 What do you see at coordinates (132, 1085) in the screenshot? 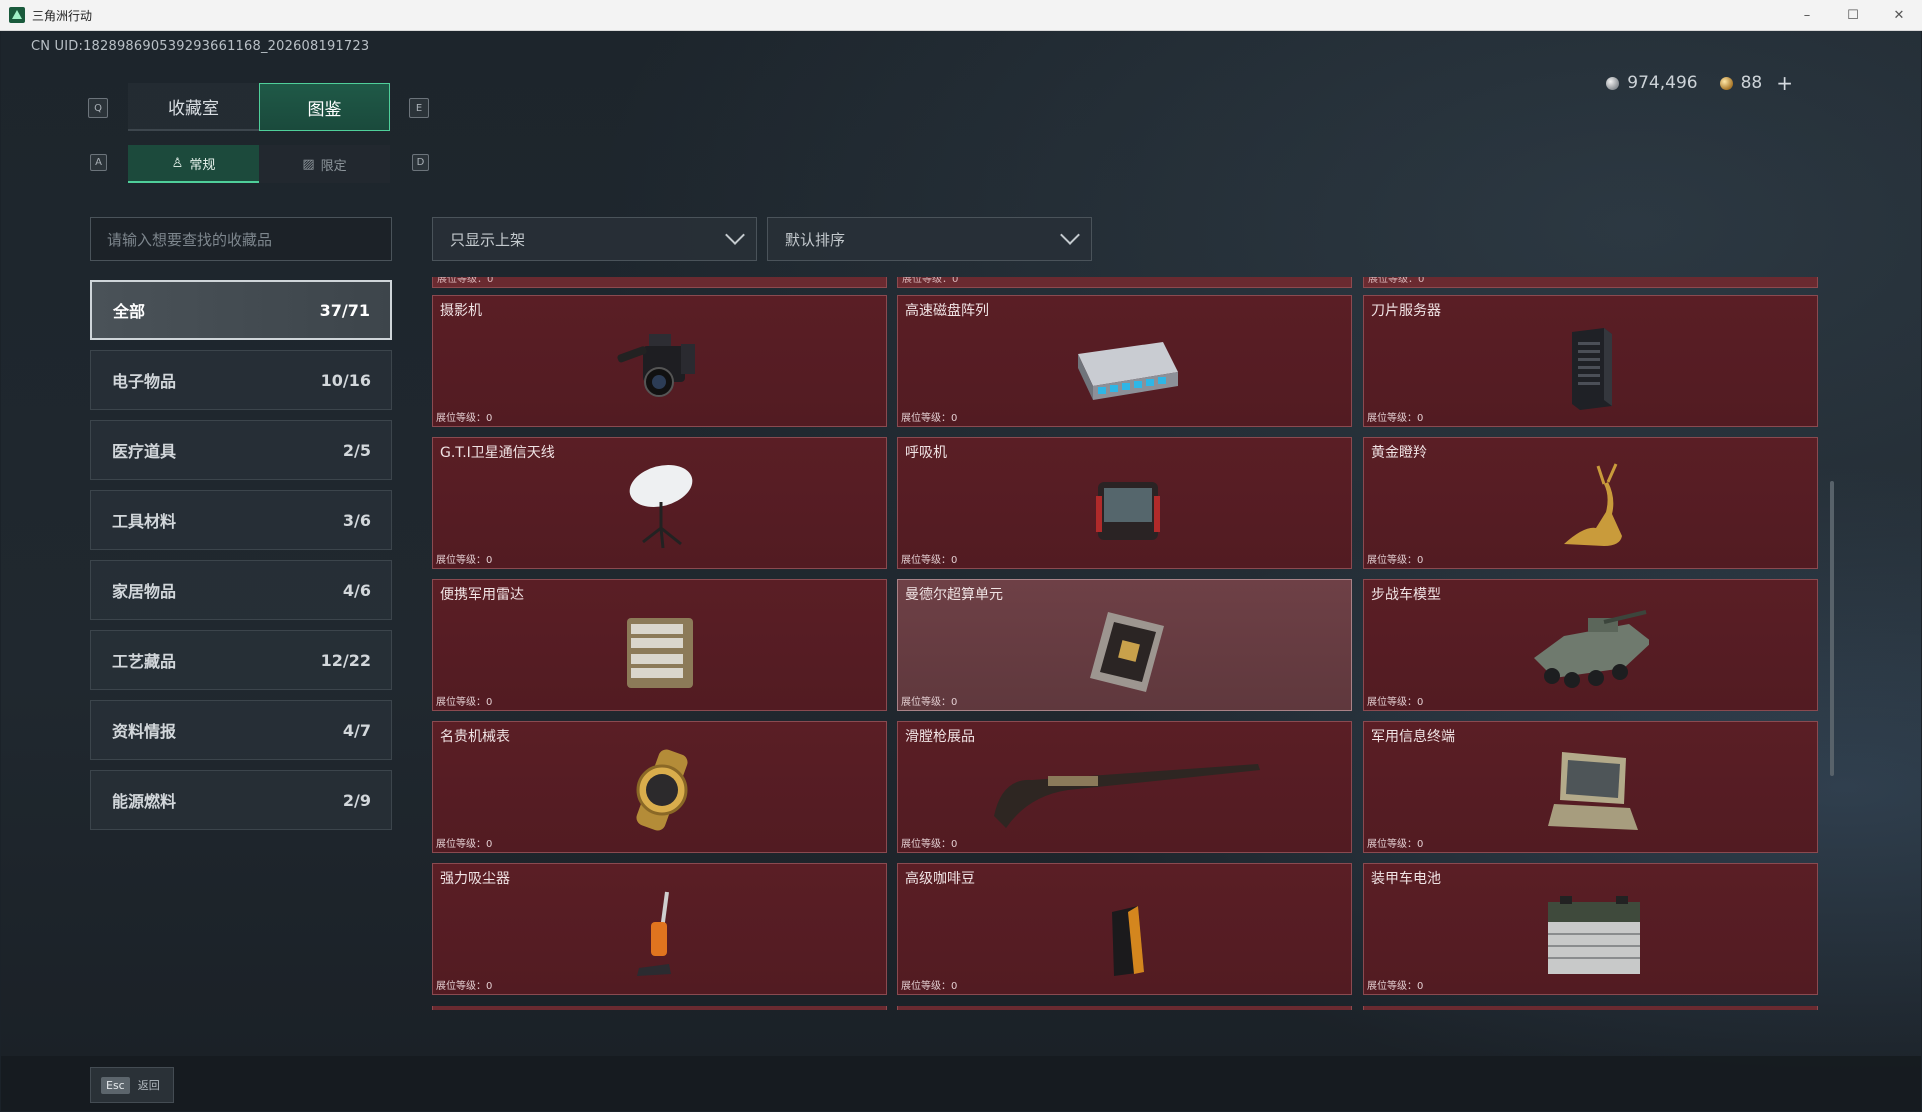
I see `back-button: Esc 返回` at bounding box center [132, 1085].